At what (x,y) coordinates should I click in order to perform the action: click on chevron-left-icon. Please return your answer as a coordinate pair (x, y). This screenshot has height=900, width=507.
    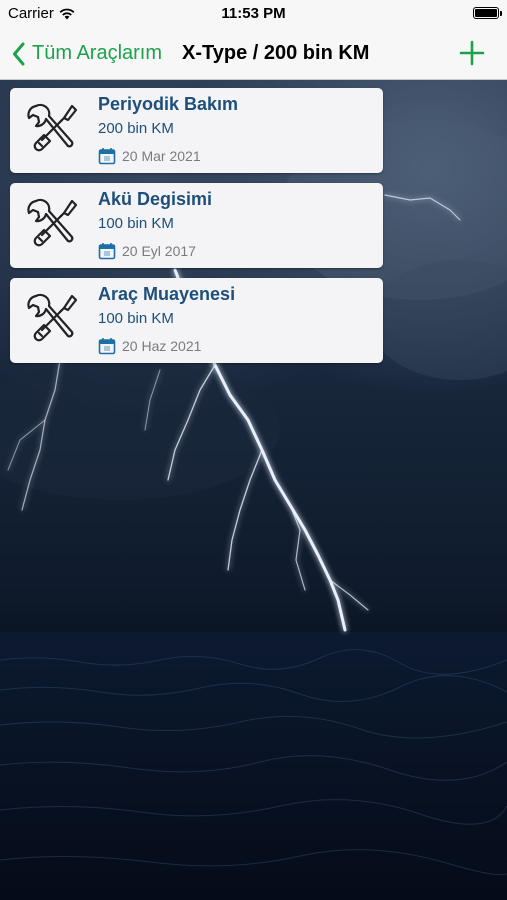
    Looking at the image, I should click on (19, 53).